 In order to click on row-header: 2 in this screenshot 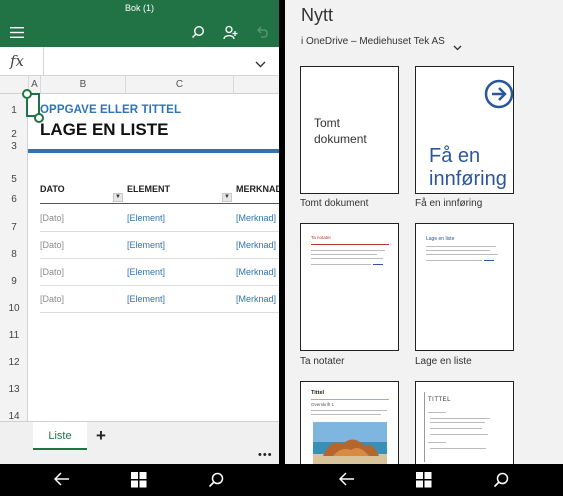, I will do `click(14, 134)`.